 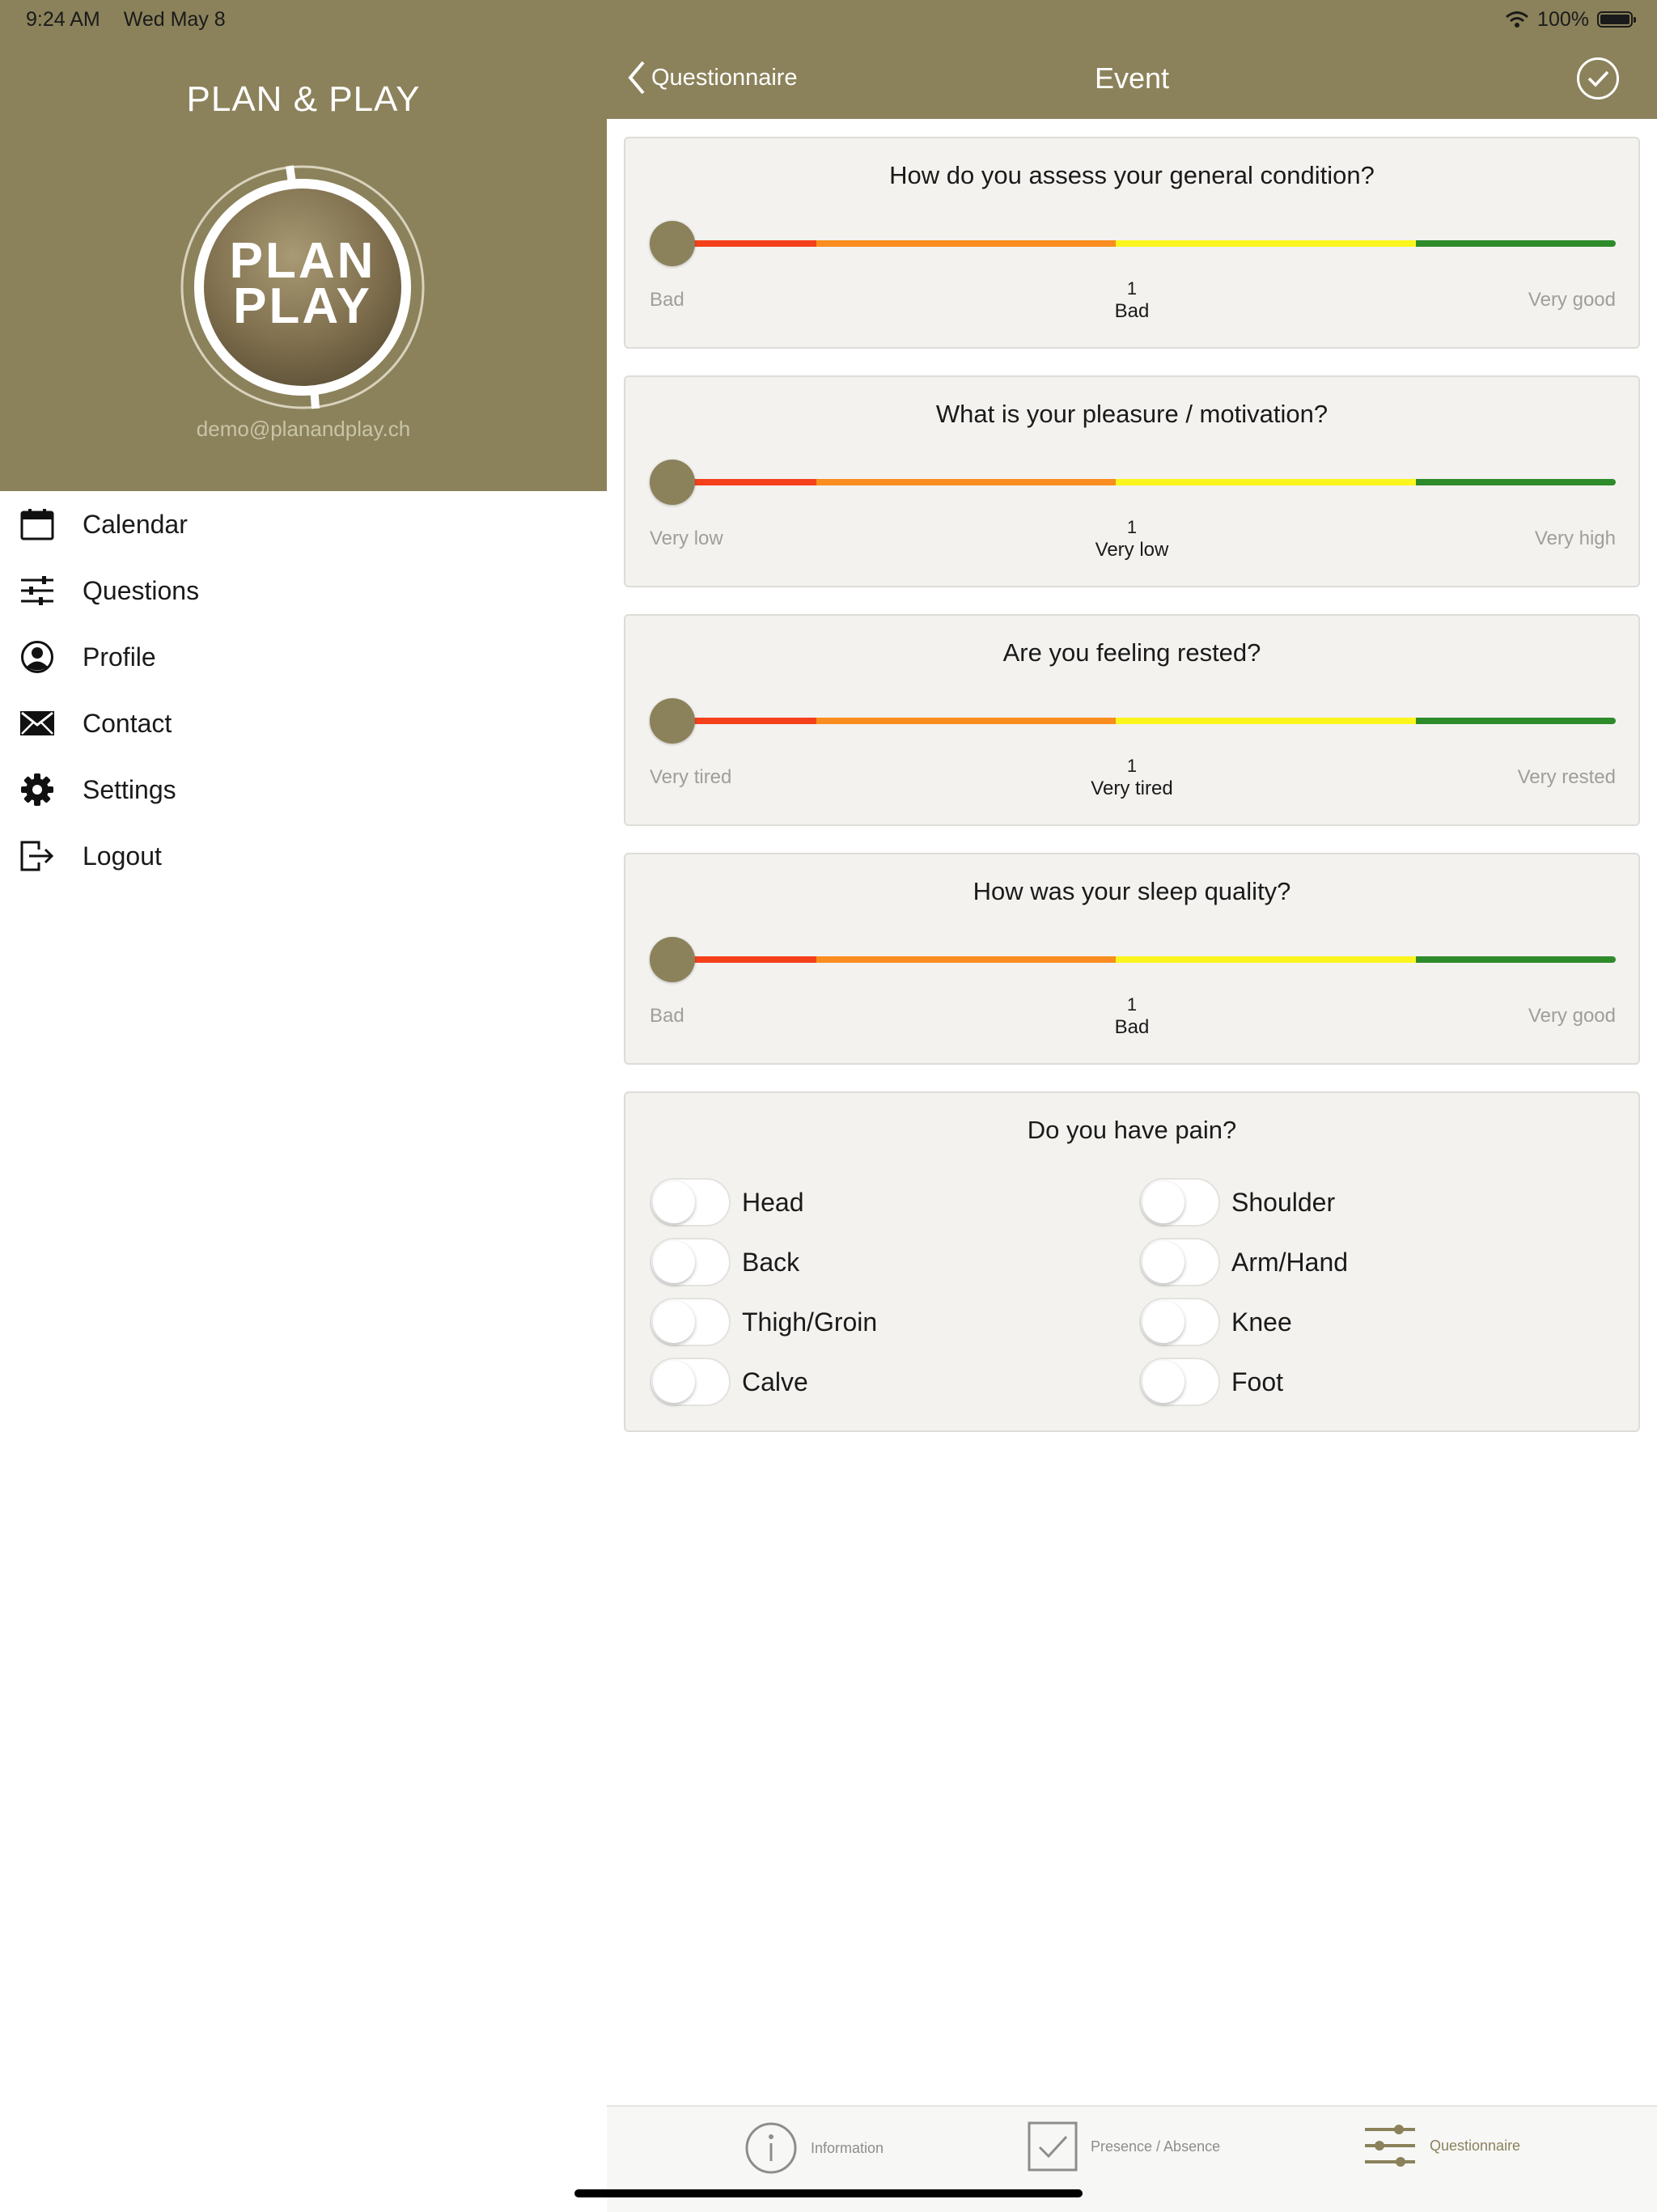 I want to click on toggle-knee: Knee, so click(x=1215, y=1322).